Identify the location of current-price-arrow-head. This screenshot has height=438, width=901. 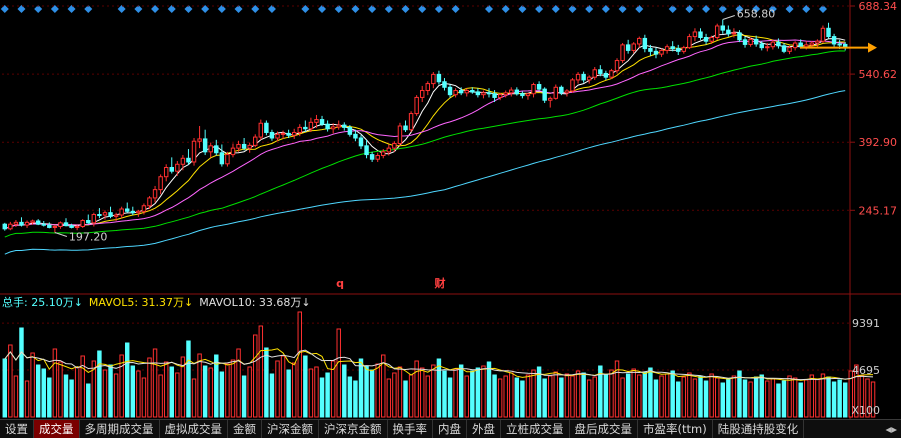
(872, 47).